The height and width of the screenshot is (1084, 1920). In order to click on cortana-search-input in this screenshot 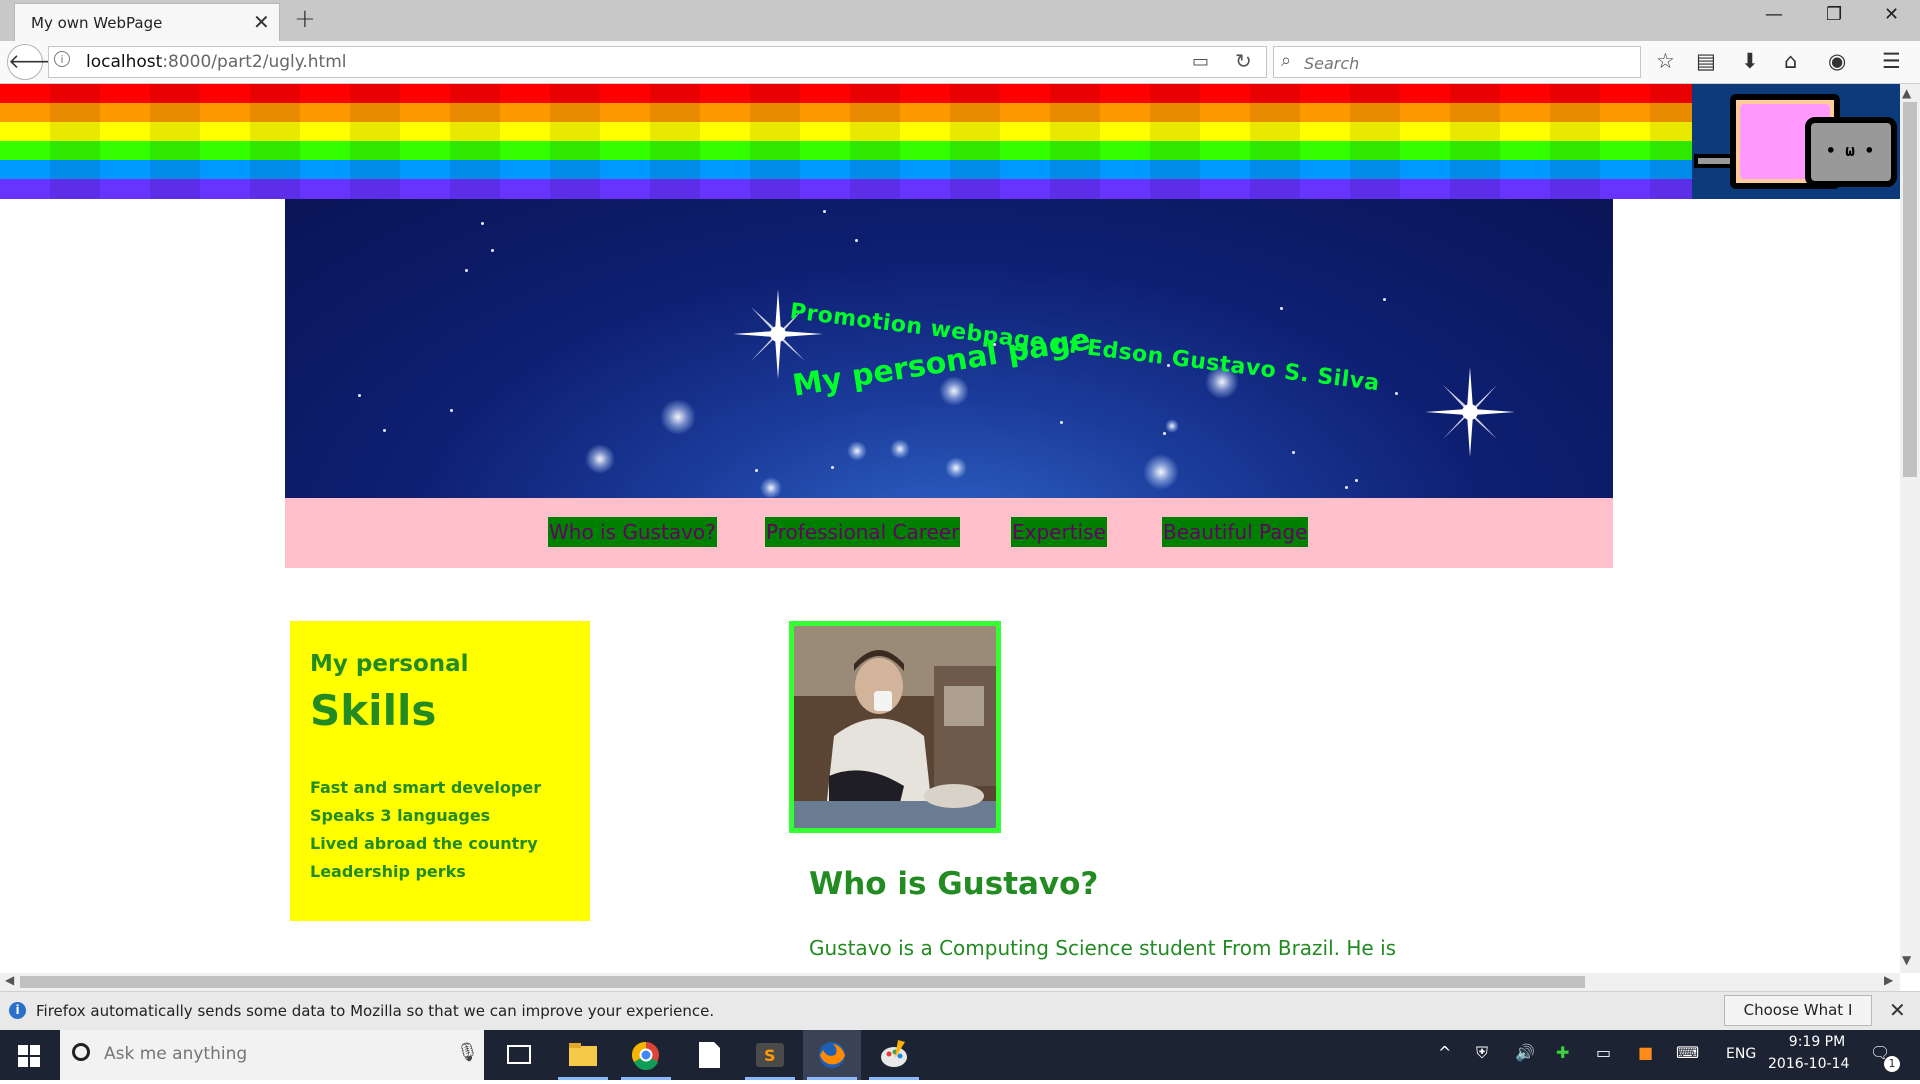, I will do `click(269, 1054)`.